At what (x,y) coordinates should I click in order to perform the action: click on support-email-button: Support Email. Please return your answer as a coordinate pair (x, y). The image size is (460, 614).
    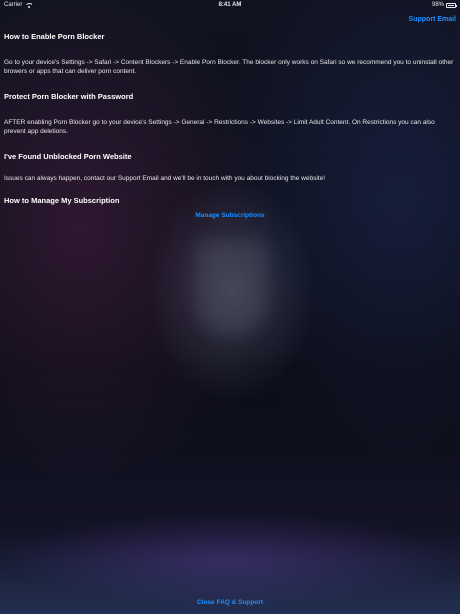
    Looking at the image, I should click on (432, 19).